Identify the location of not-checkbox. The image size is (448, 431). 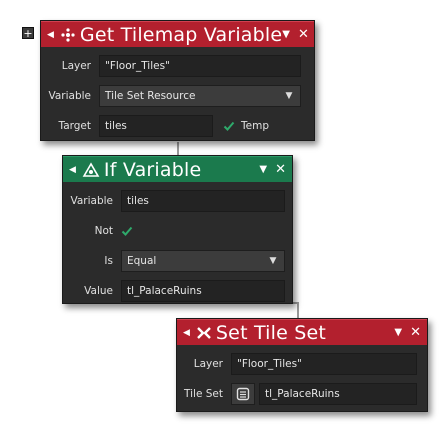
(127, 231).